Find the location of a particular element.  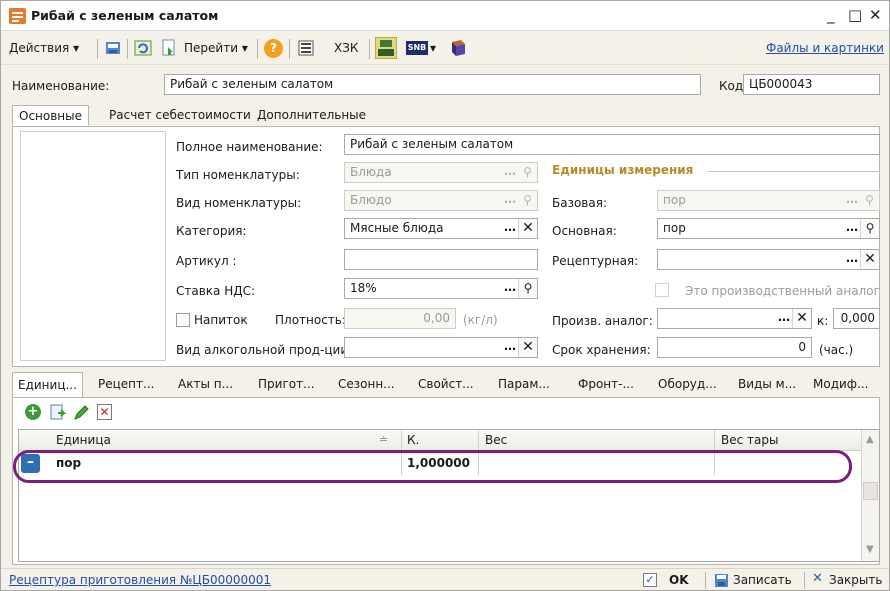

edit-pencil-icon is located at coordinates (81, 413).